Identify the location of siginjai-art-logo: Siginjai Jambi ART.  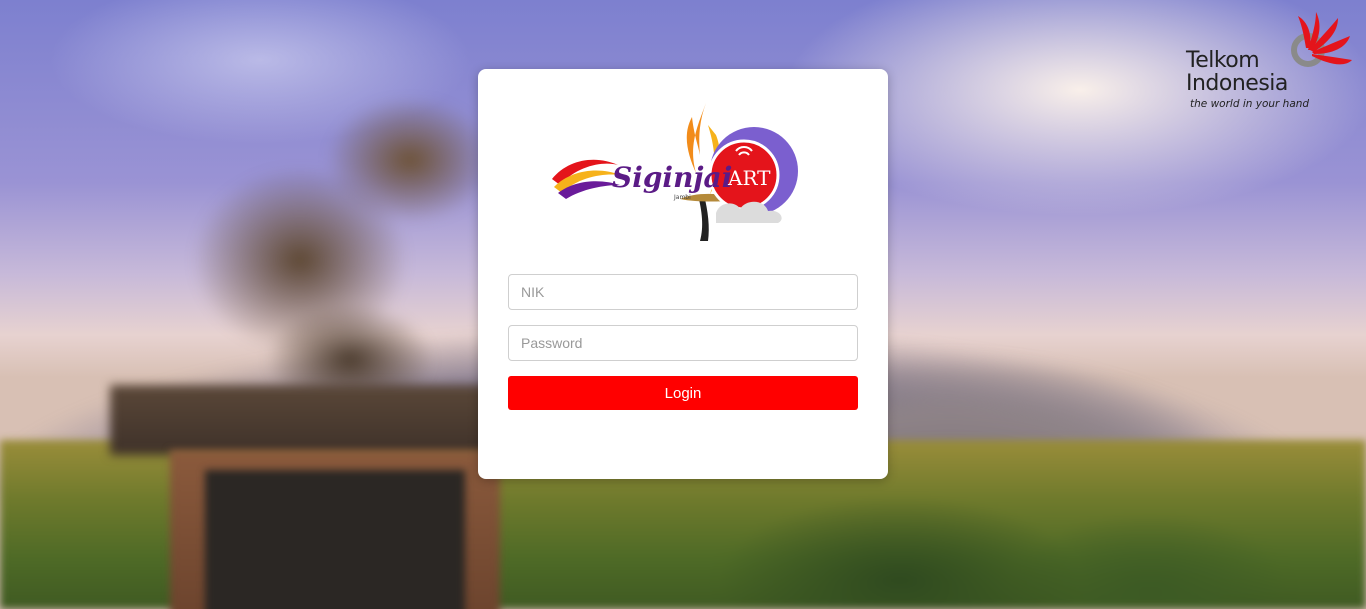
(675, 172).